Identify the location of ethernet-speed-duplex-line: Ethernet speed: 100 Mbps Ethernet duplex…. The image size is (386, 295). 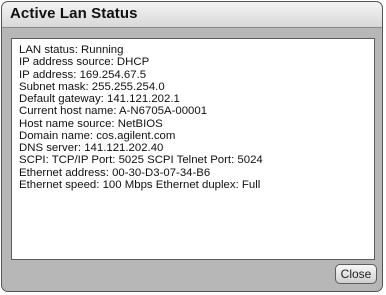
(140, 184).